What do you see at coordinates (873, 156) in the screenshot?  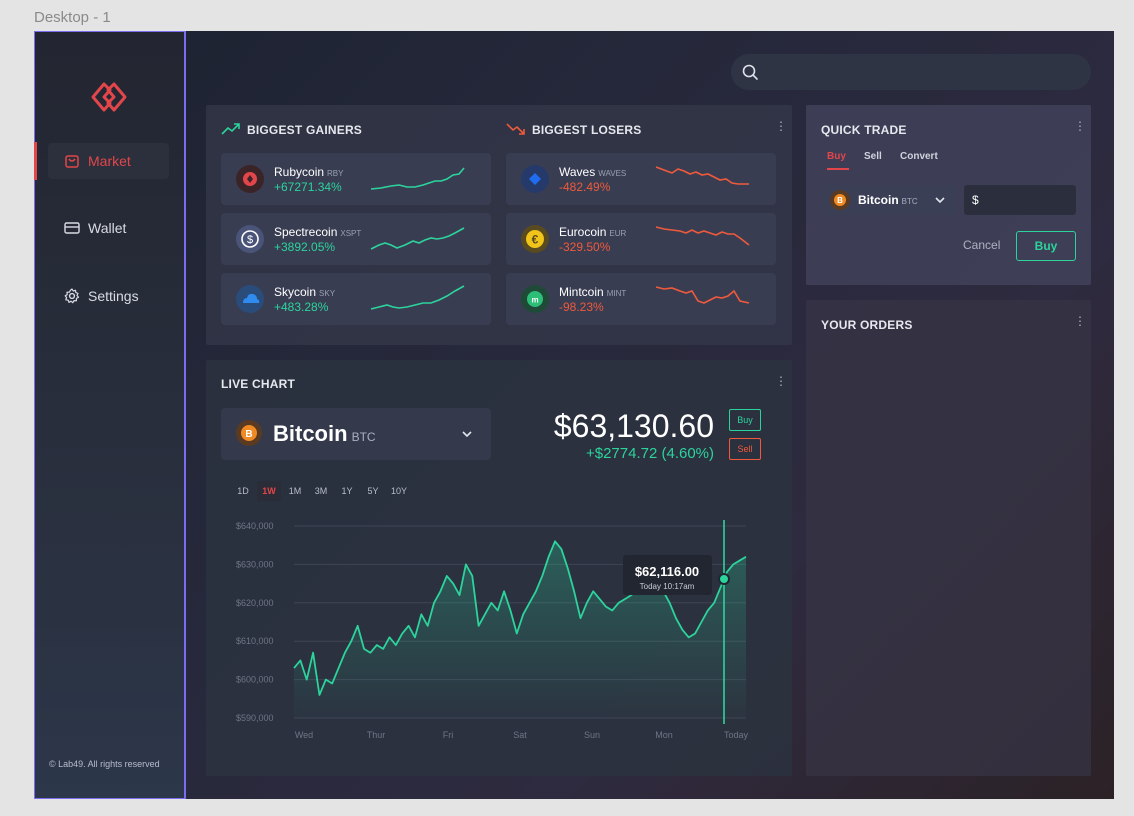 I see `tab-sell: Sell` at bounding box center [873, 156].